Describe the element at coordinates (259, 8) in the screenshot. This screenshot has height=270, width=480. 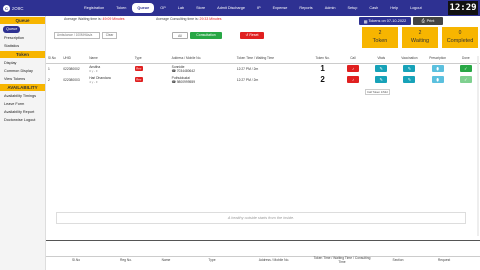
I see `nav-ip: IP` at that location.